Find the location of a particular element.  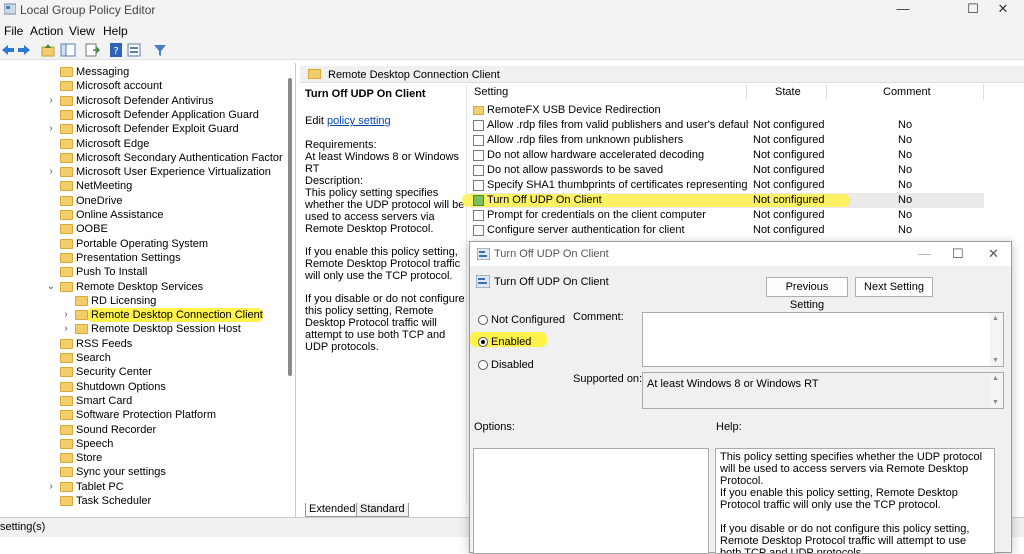

tree-item: Sync your settings is located at coordinates (145, 473).